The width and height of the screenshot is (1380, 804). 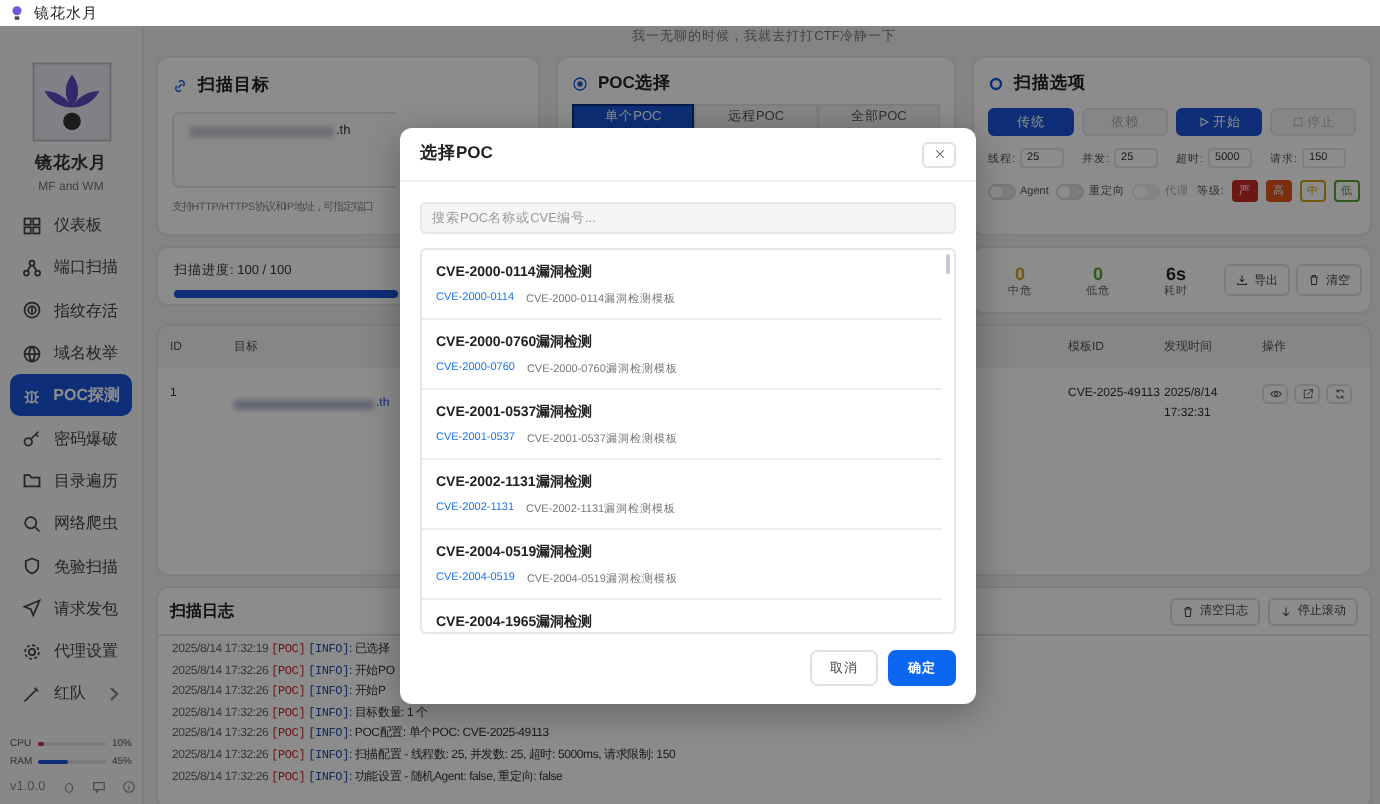 I want to click on card-title: 扫描日志, so click(x=202, y=611).